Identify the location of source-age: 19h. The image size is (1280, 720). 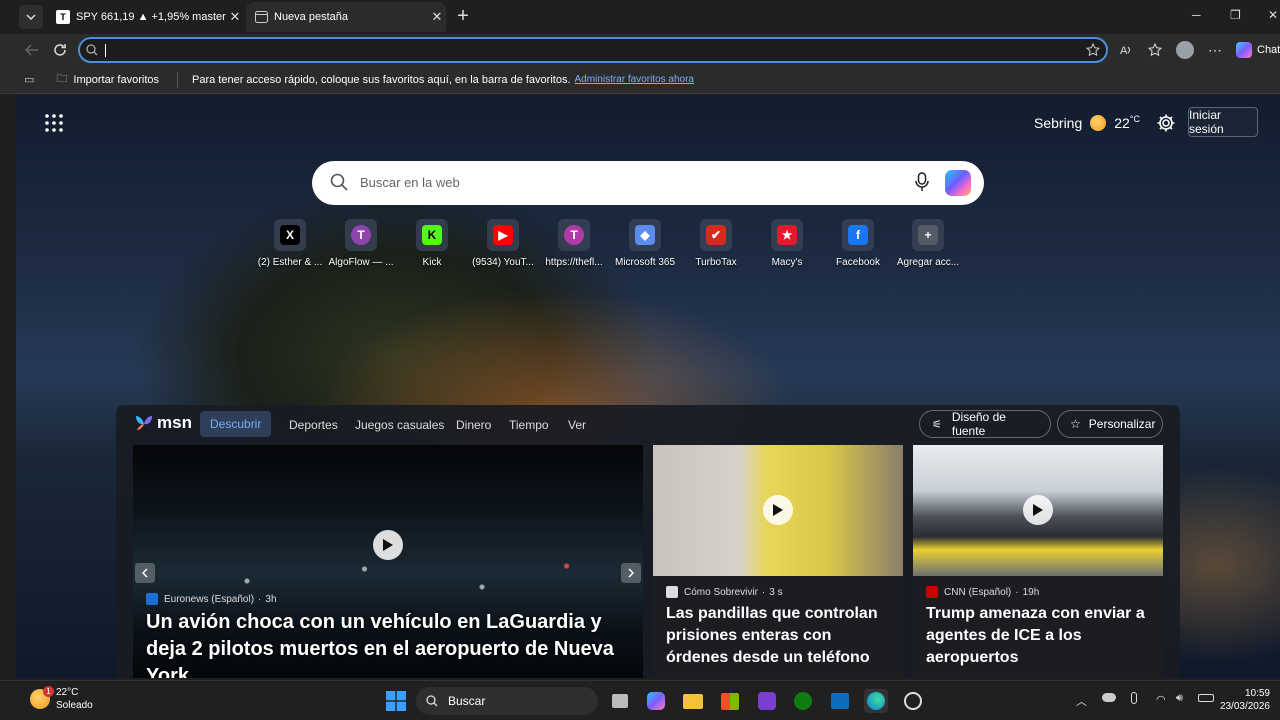
(1031, 592).